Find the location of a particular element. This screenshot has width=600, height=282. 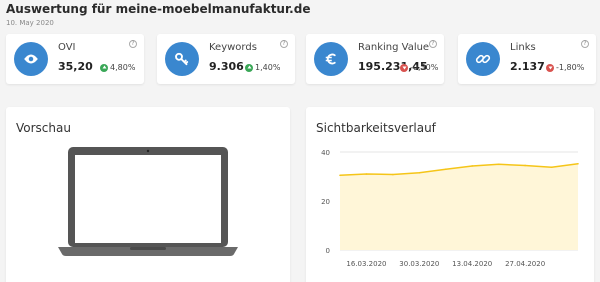

kpi-change: 4,80% is located at coordinates (117, 67).